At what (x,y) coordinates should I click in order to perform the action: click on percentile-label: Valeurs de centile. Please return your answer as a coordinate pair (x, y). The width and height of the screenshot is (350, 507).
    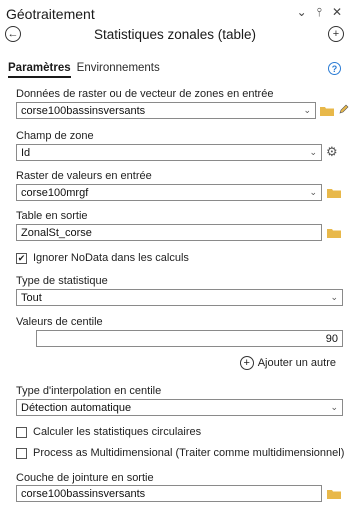
    Looking at the image, I should click on (59, 322).